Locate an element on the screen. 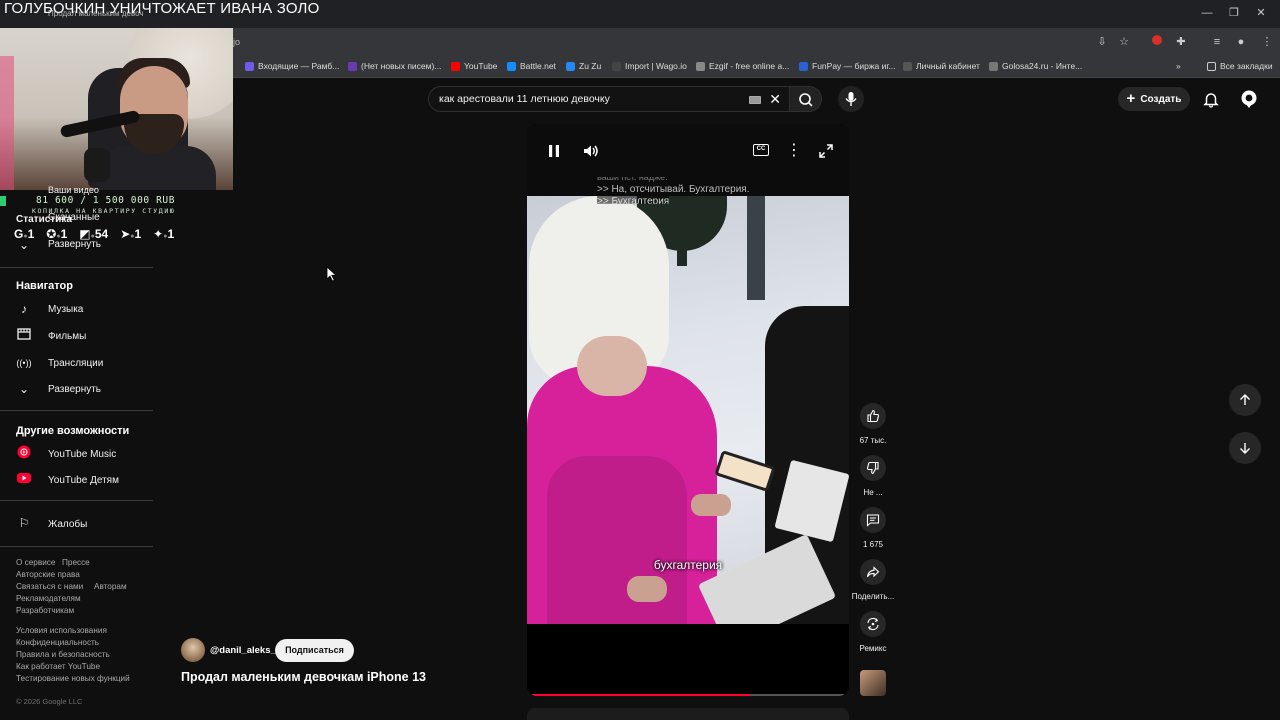 The width and height of the screenshot is (1280, 720). search-button is located at coordinates (806, 99).